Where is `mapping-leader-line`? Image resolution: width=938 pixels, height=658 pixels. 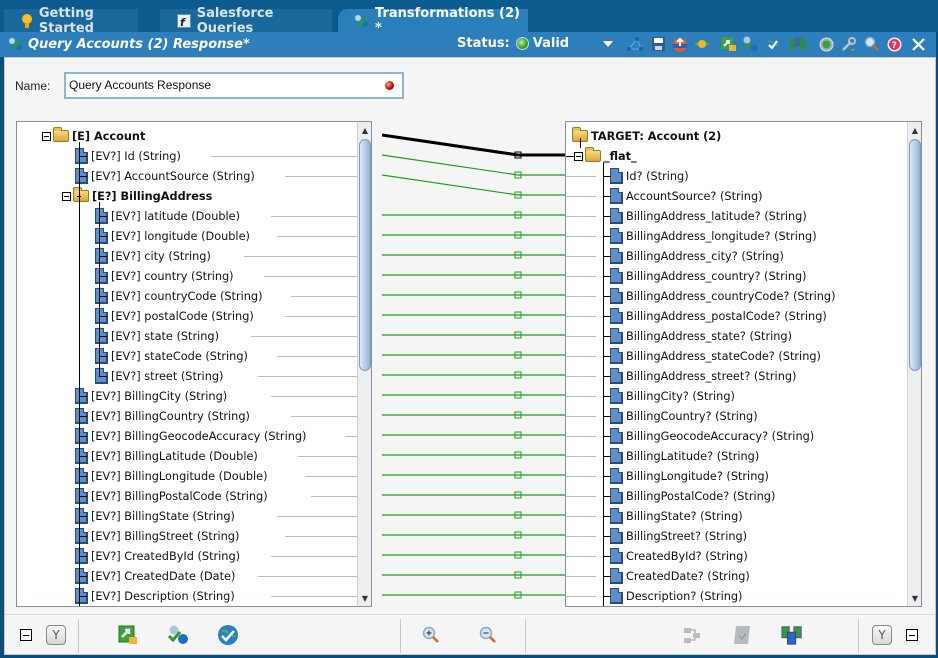
mapping-leader-line is located at coordinates (581, 176).